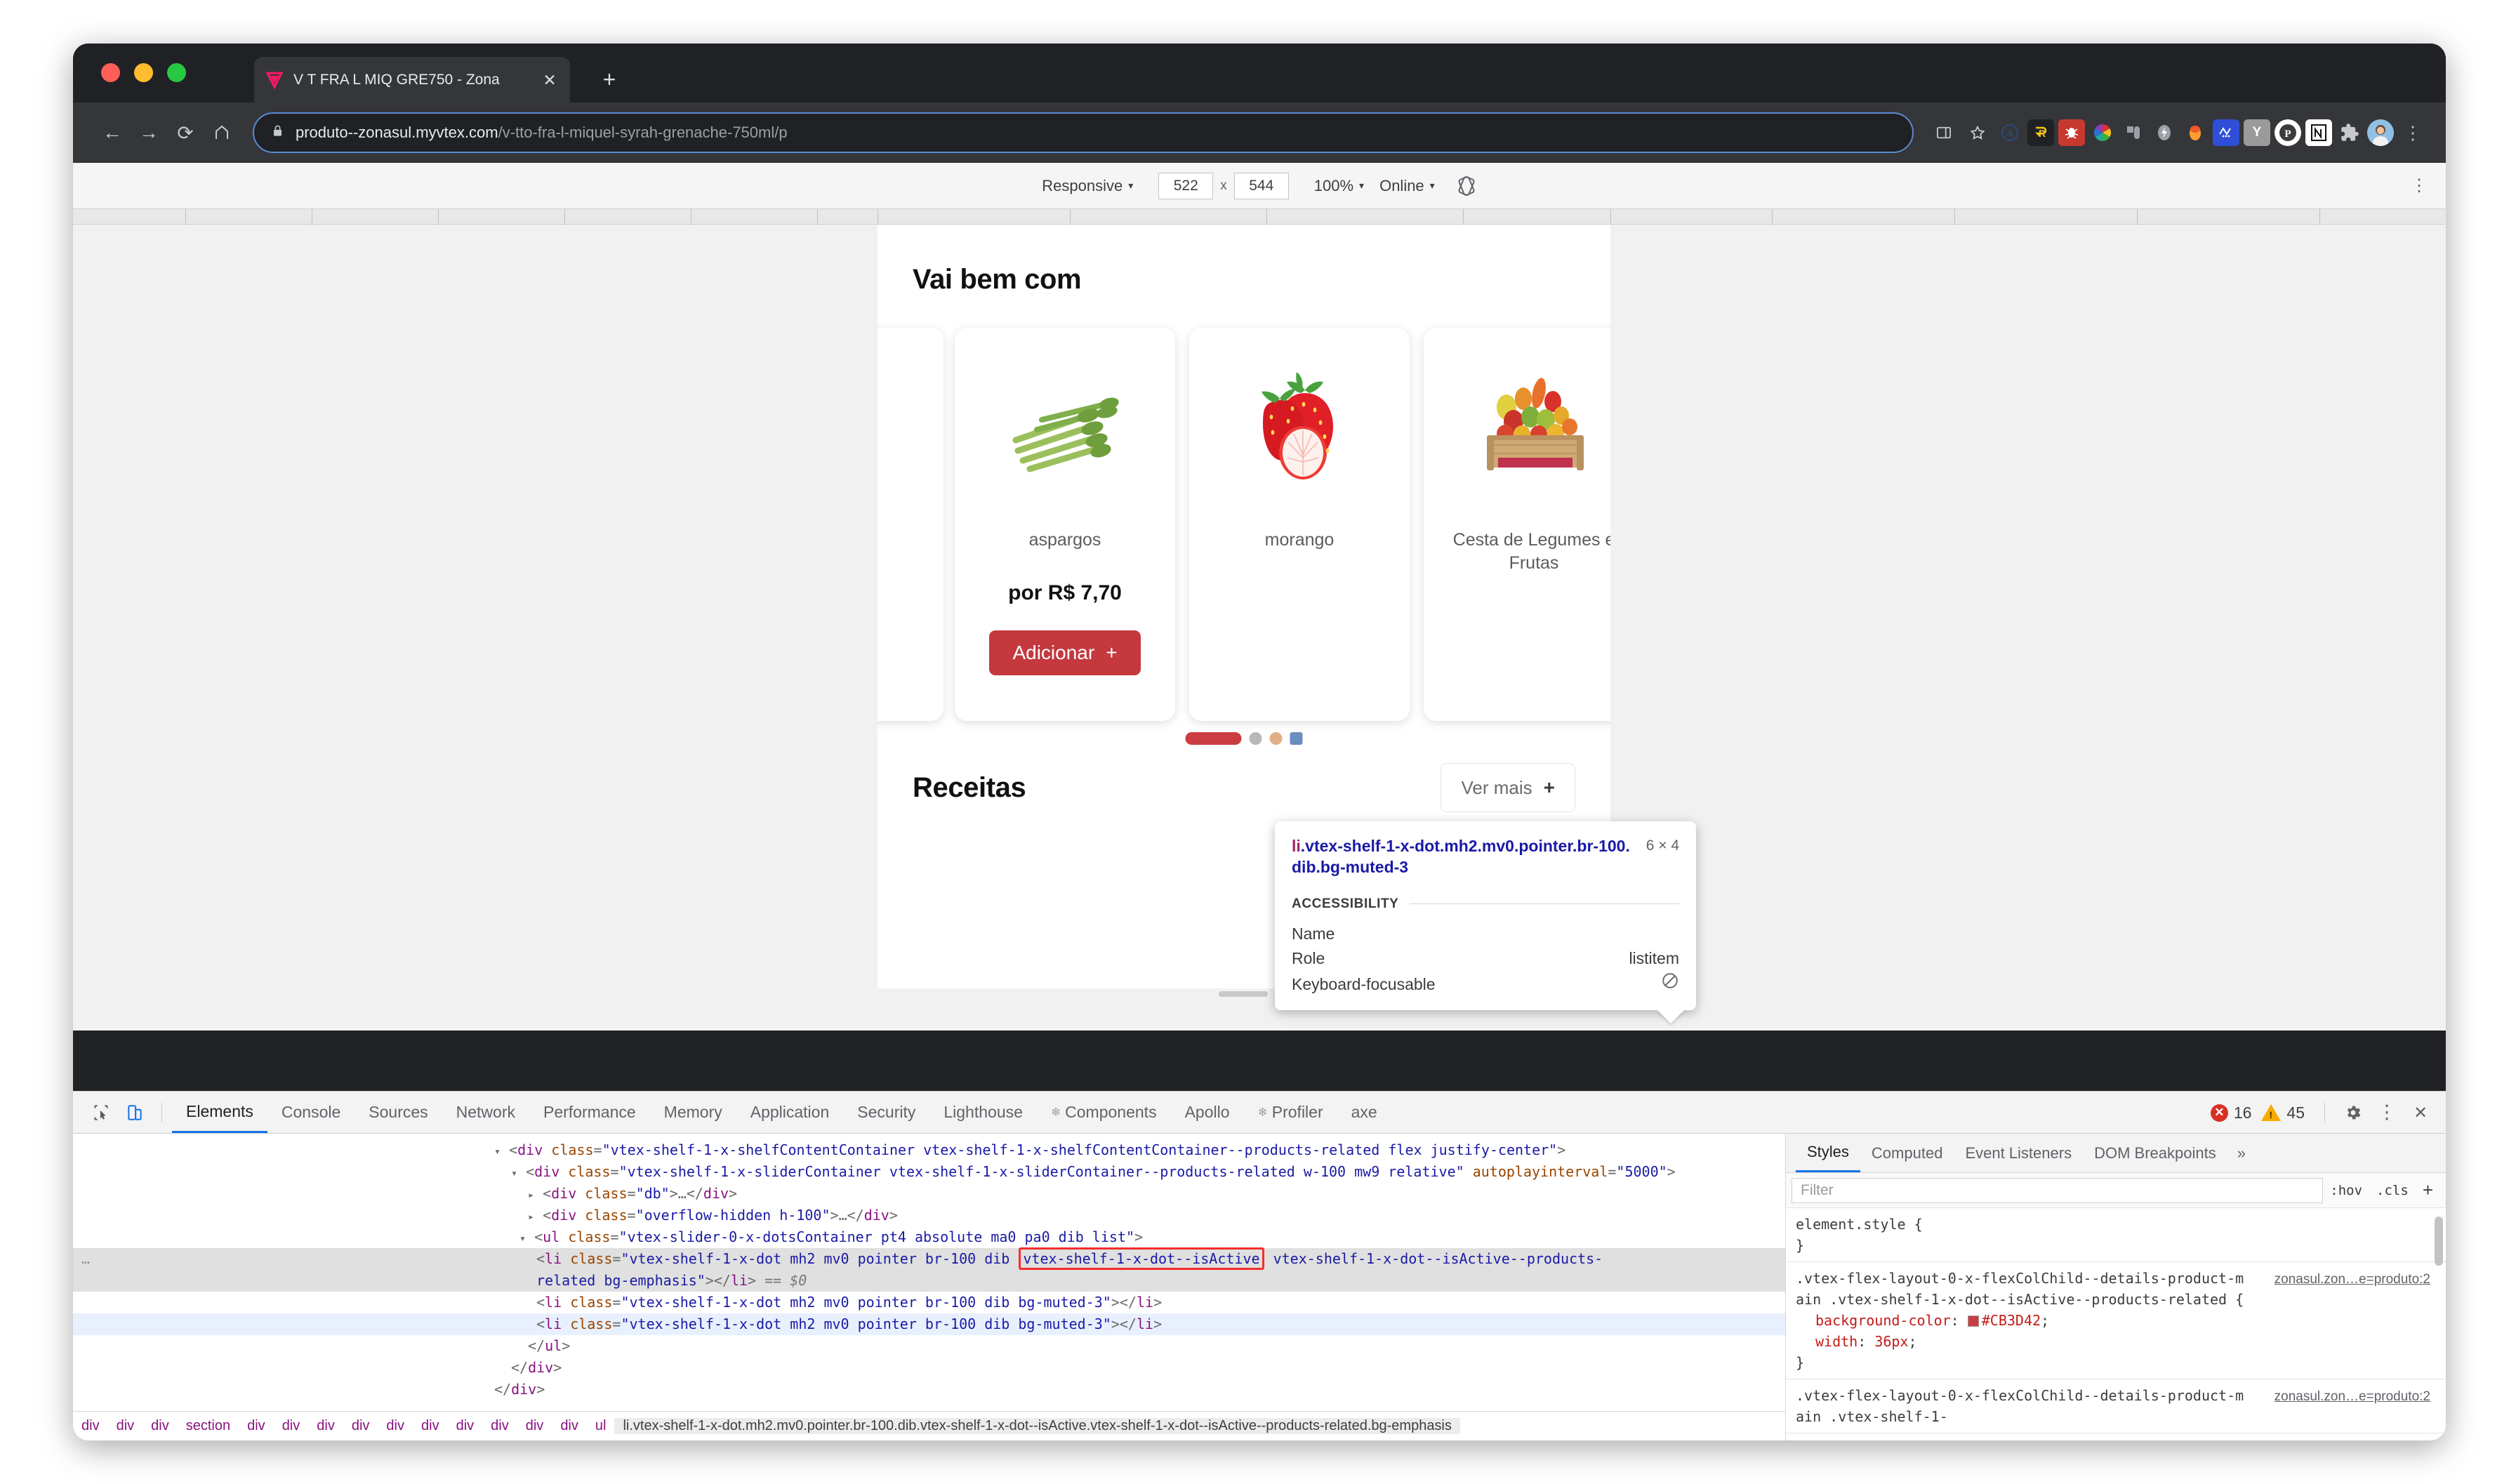  I want to click on styles-scrollbar, so click(2439, 1242).